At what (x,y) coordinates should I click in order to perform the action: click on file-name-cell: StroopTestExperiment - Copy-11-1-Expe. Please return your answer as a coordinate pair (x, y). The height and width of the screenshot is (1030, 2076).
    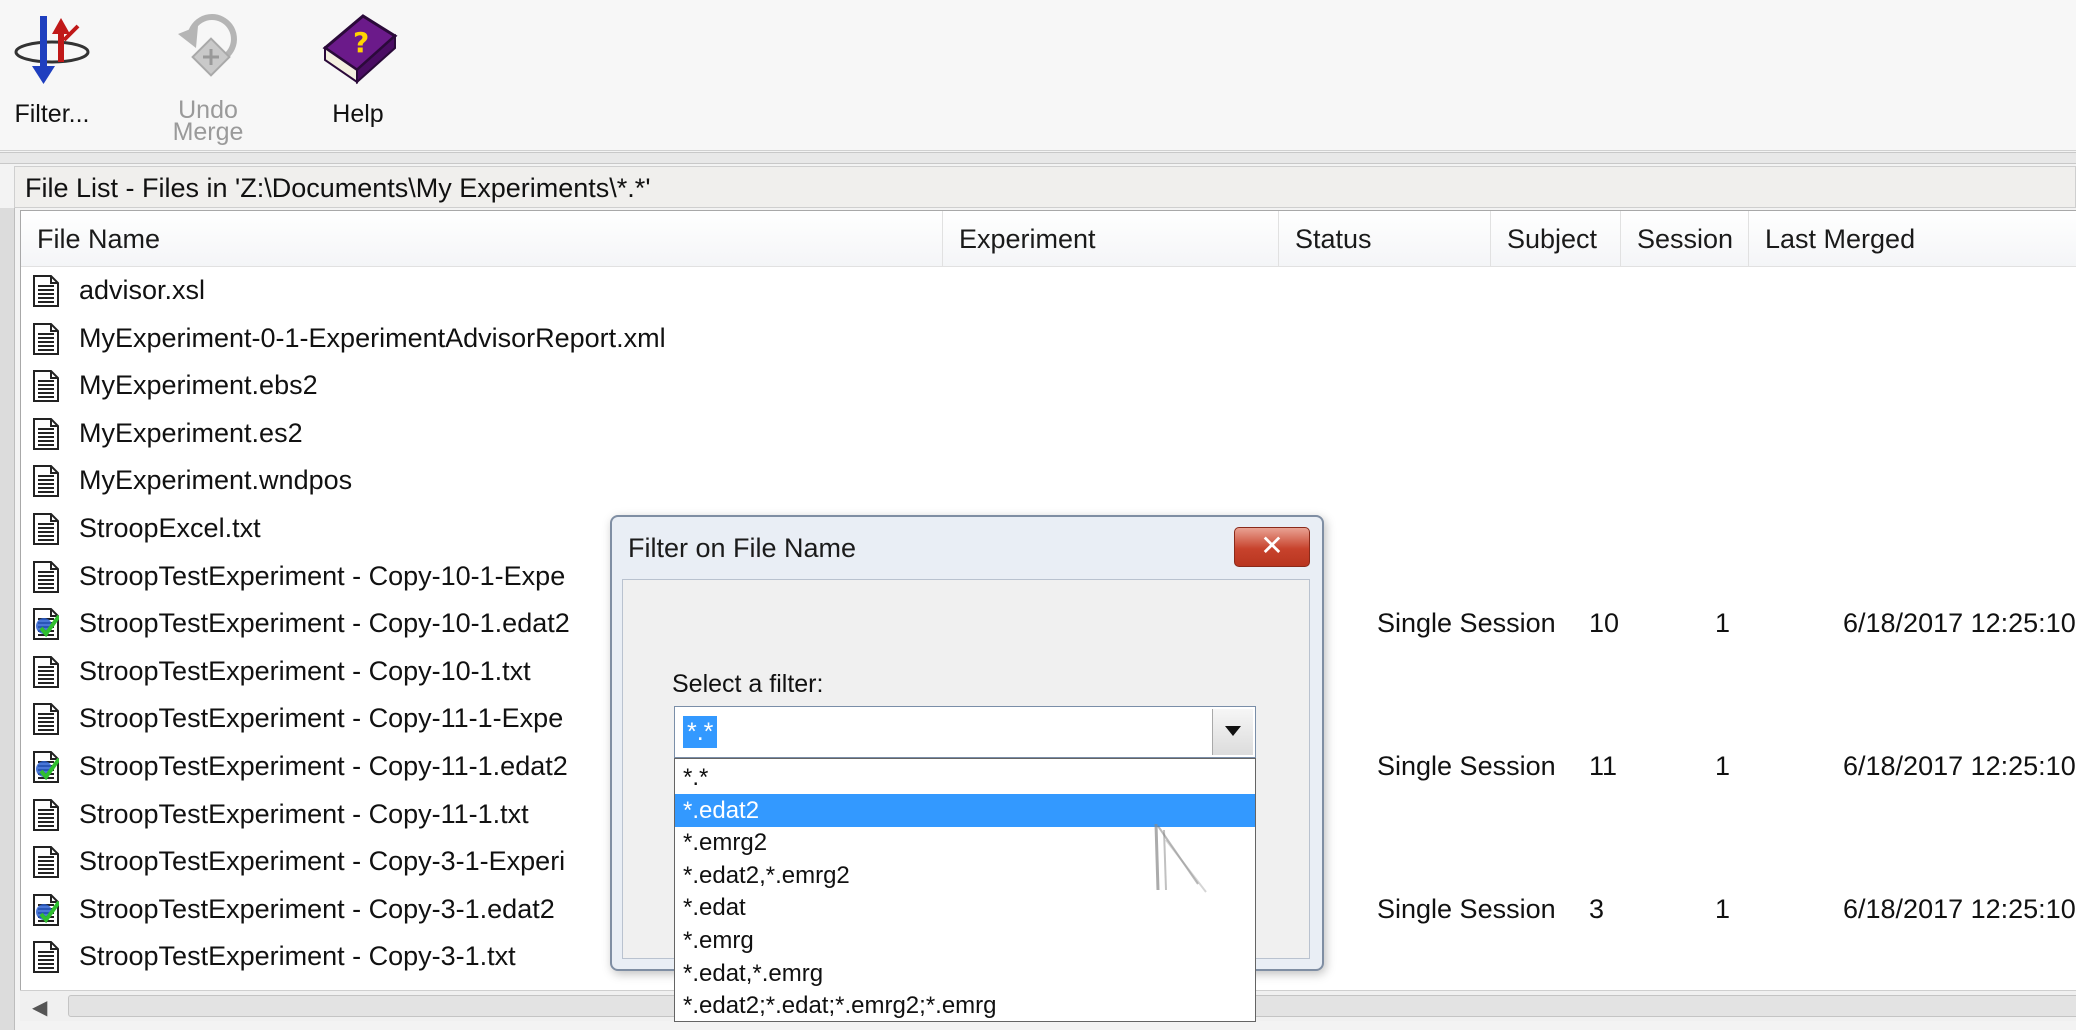
    Looking at the image, I should click on (321, 718).